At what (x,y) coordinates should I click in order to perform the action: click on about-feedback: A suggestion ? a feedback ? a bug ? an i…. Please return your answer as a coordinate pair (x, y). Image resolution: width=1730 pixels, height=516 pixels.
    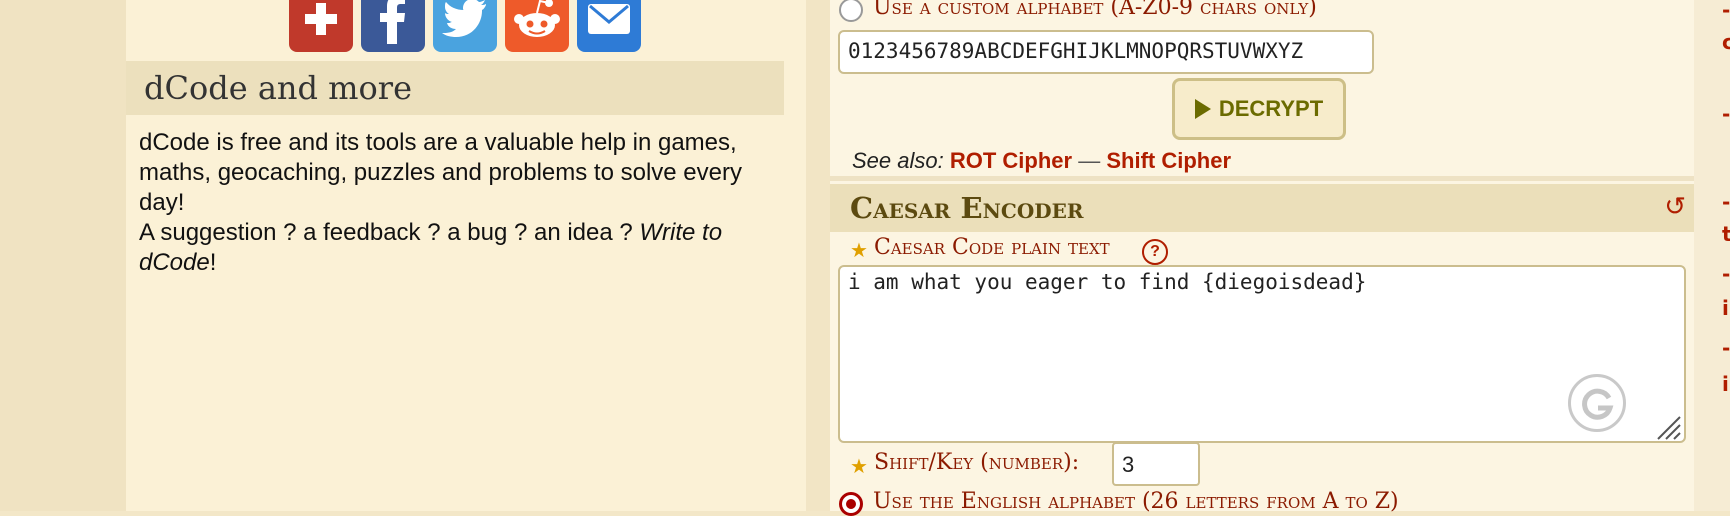
    Looking at the image, I should click on (459, 248).